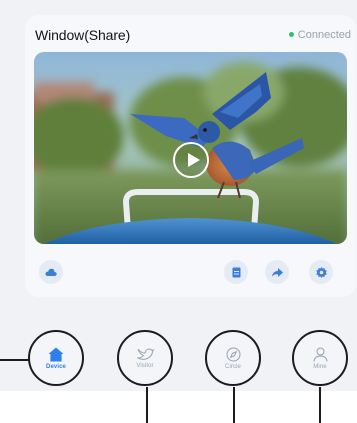 The height and width of the screenshot is (423, 357). I want to click on tab-device: Device, so click(56, 358).